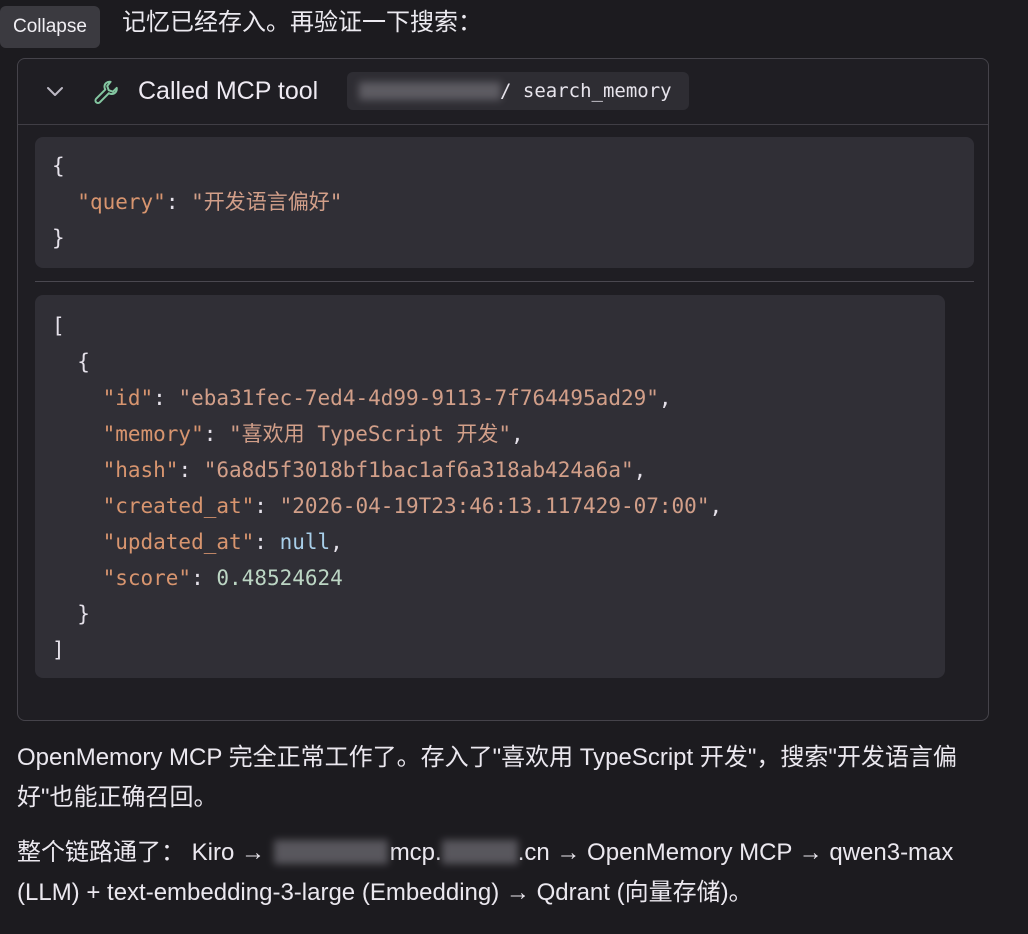 Image resolution: width=1028 pixels, height=934 pixels. What do you see at coordinates (144, 852) in the screenshot?
I see `chain-prefix: 整个链路通了： Kiro →` at bounding box center [144, 852].